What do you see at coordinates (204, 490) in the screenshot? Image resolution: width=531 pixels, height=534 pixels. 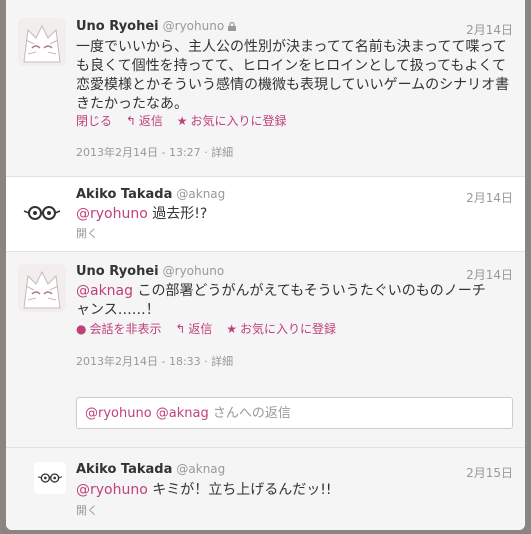 I see `tweet-text: @ryohuno キミが！立ち上げるんだッ!!` at bounding box center [204, 490].